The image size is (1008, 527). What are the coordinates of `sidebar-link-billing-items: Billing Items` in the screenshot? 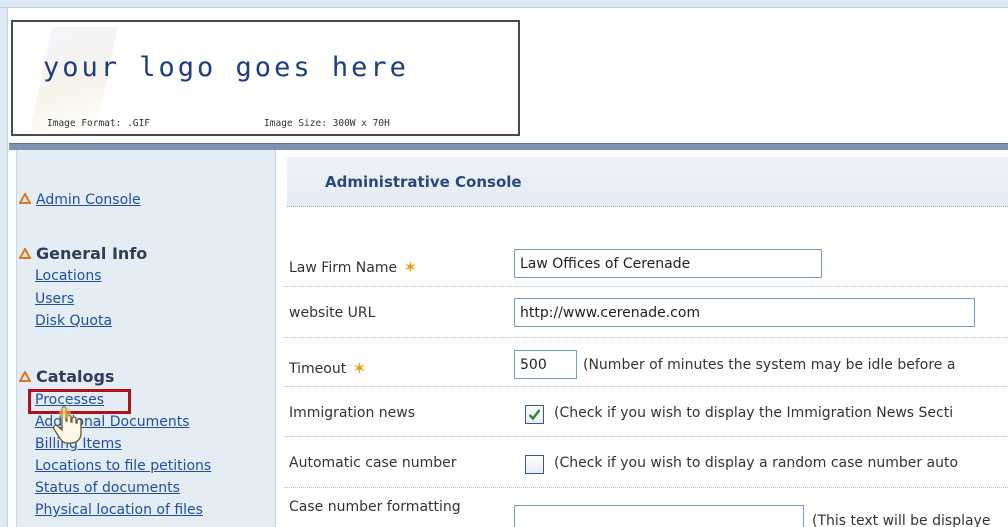 It's located at (78, 444).